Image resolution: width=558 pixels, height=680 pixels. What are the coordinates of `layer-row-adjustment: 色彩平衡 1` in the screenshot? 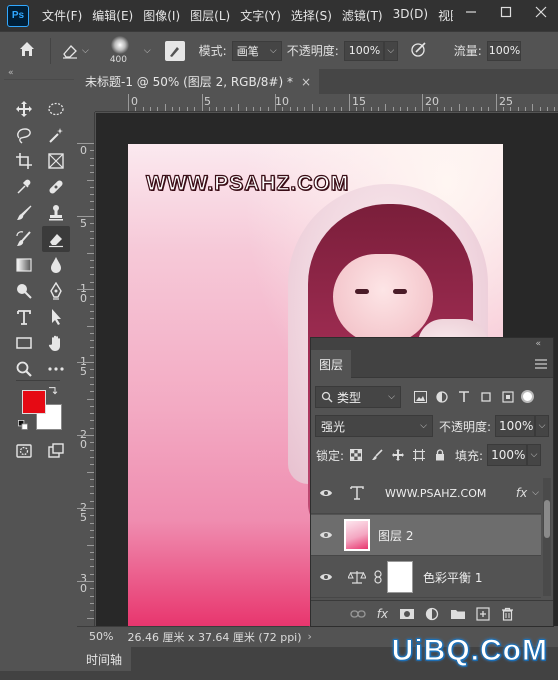 It's located at (426, 577).